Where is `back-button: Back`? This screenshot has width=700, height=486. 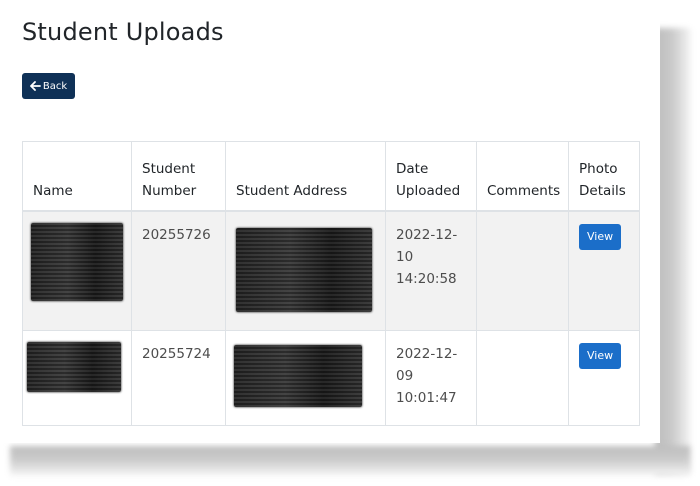
back-button: Back is located at coordinates (48, 86).